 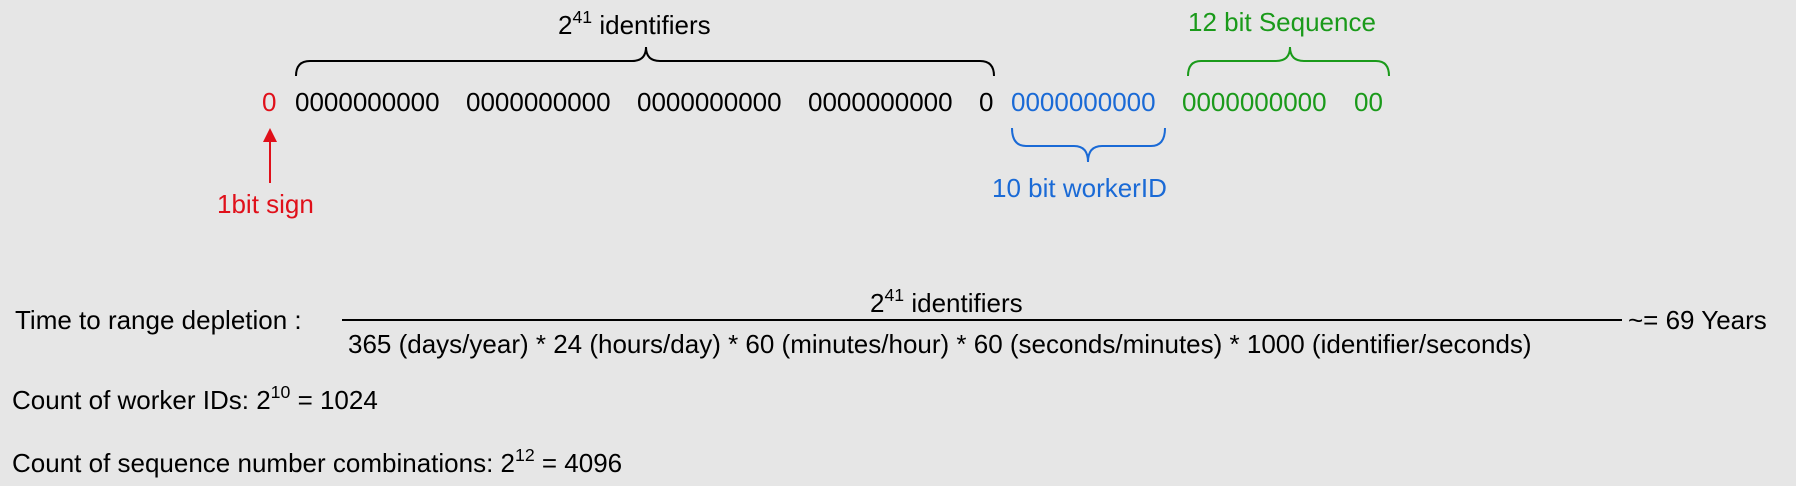 I want to click on timestamp-bits-group-4: 0000000000, so click(x=880, y=102).